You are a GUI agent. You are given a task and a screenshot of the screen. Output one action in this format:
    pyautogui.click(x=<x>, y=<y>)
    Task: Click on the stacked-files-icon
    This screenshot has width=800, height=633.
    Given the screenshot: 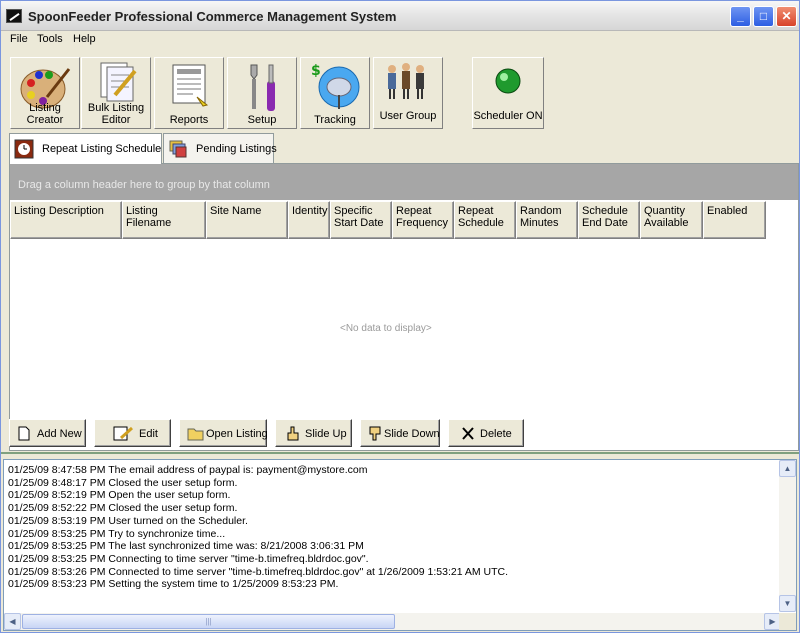 What is the action you would take?
    pyautogui.click(x=178, y=149)
    